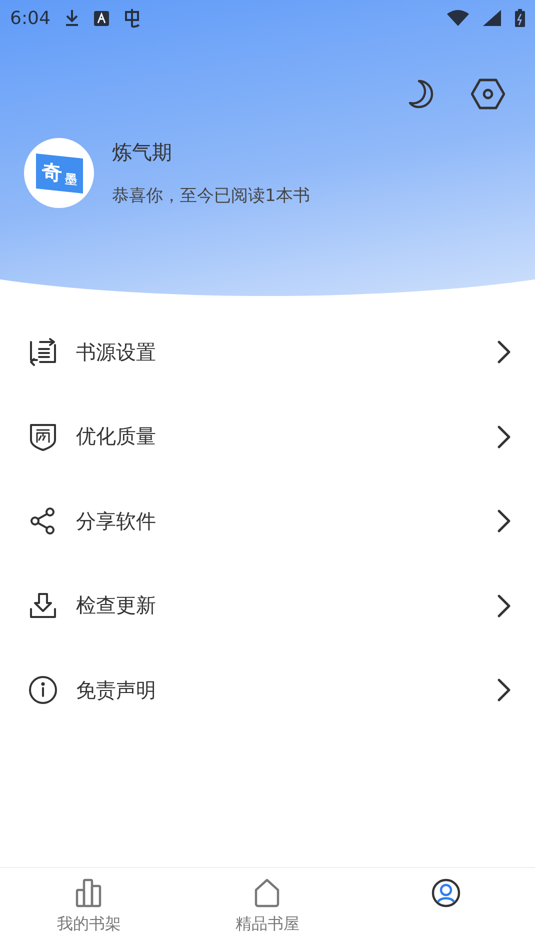 The width and height of the screenshot is (535, 952). Describe the element at coordinates (211, 196) in the screenshot. I see `reading-summary: 恭喜你，至今已阅读1本书` at that location.